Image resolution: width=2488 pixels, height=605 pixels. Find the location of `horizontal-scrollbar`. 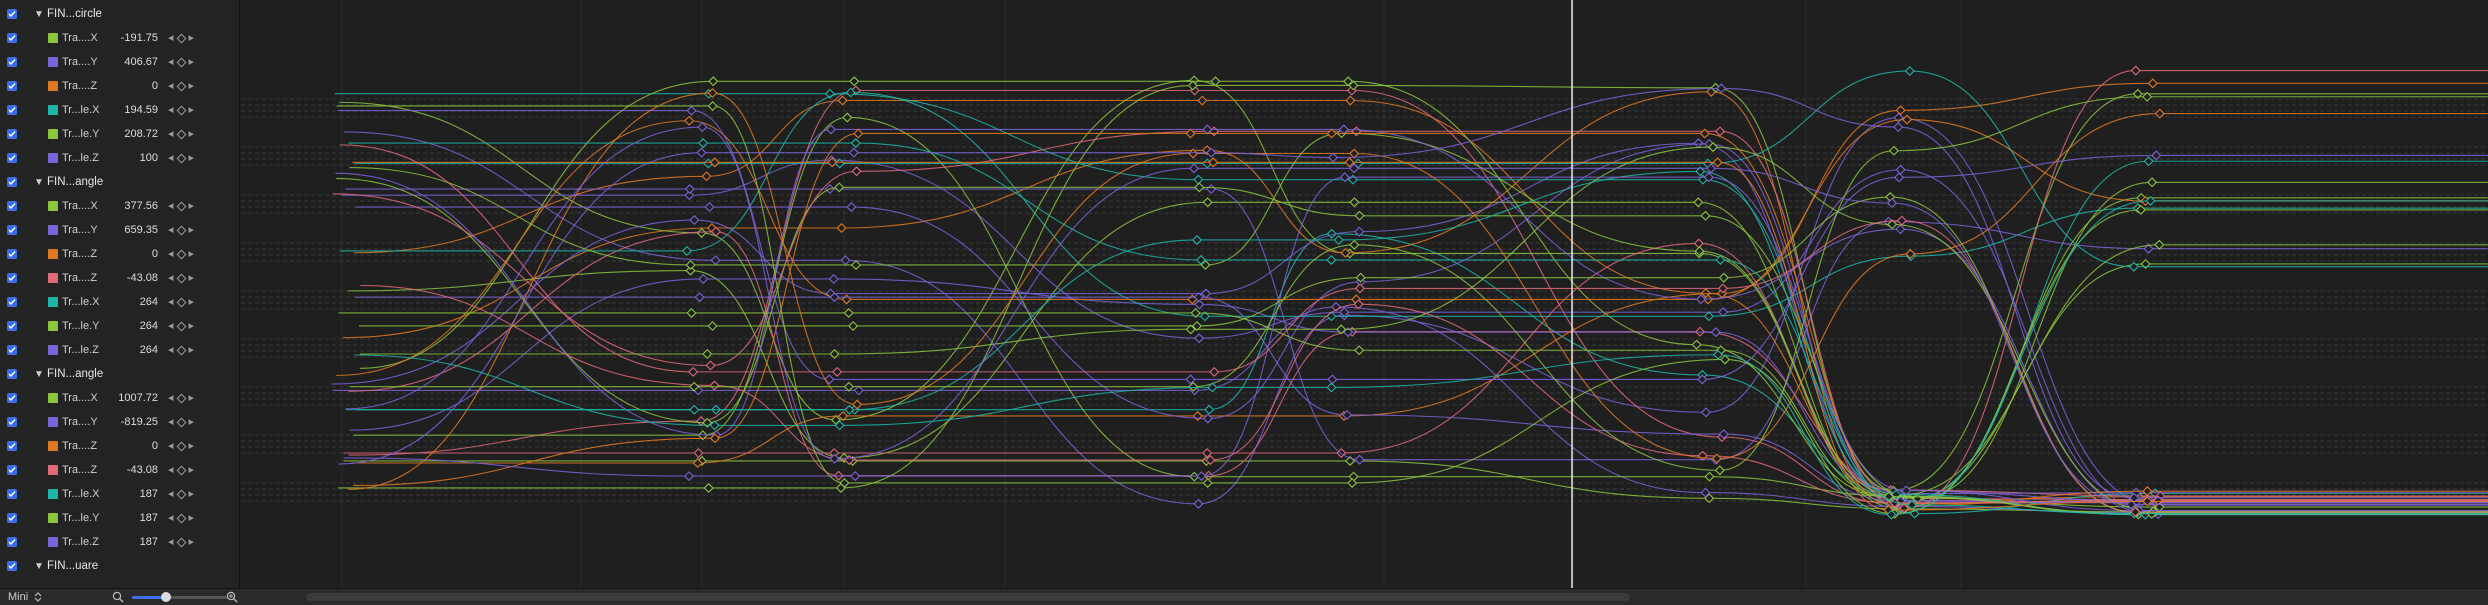

horizontal-scrollbar is located at coordinates (968, 597).